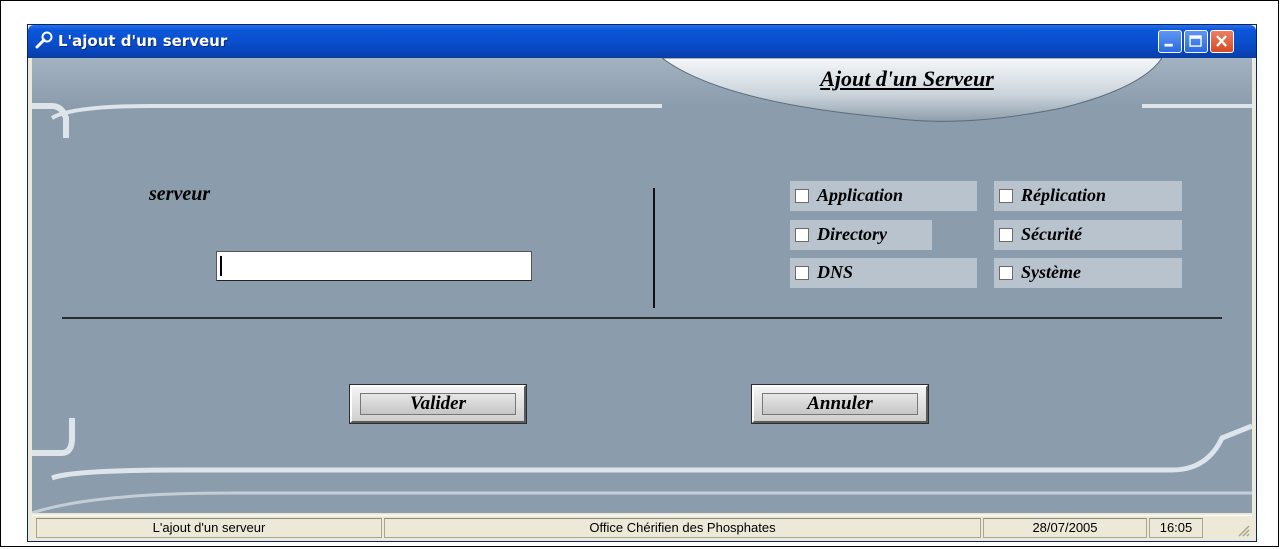  I want to click on wrench-icon, so click(44, 41).